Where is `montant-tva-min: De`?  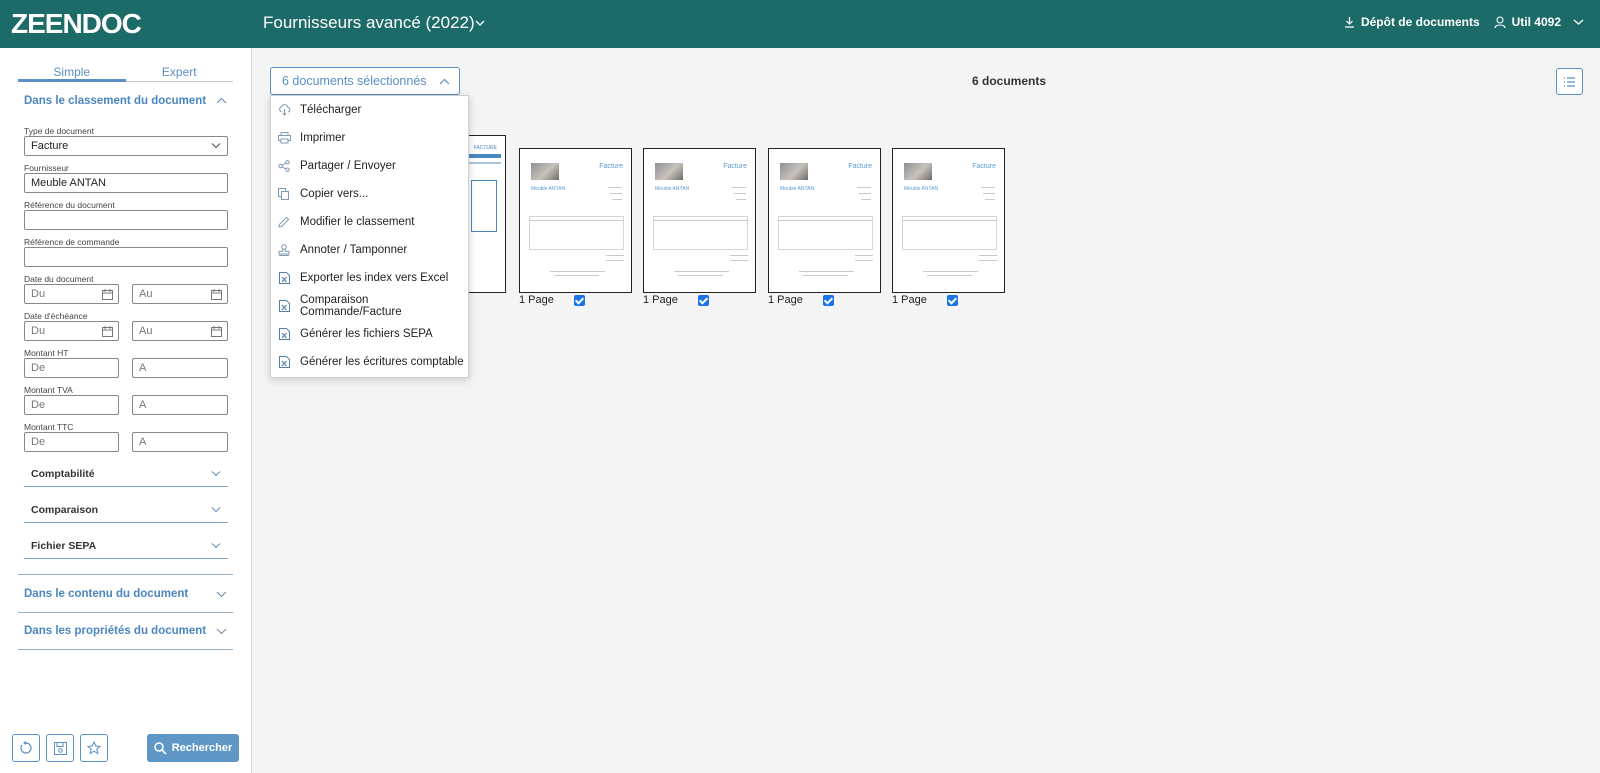
montant-tva-min: De is located at coordinates (71, 405).